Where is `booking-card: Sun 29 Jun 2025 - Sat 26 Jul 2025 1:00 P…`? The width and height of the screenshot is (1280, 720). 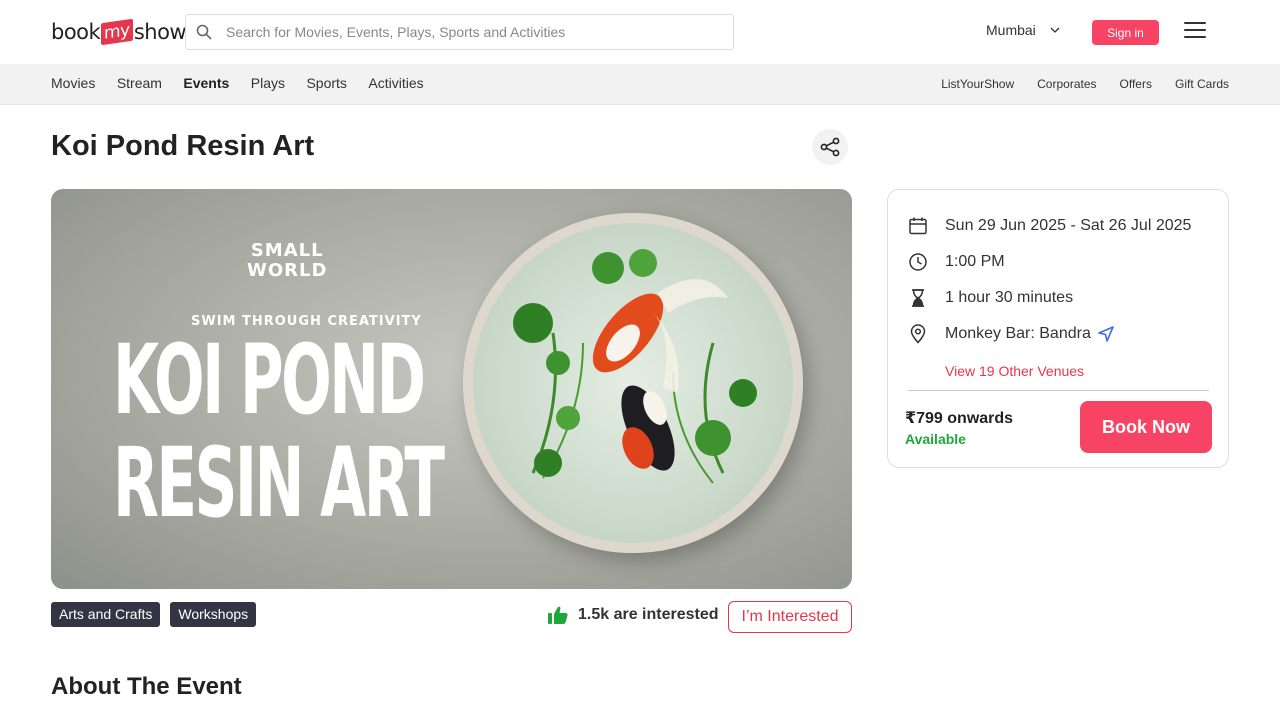
booking-card: Sun 29 Jun 2025 - Sat 26 Jul 2025 1:00 P… is located at coordinates (1058, 328).